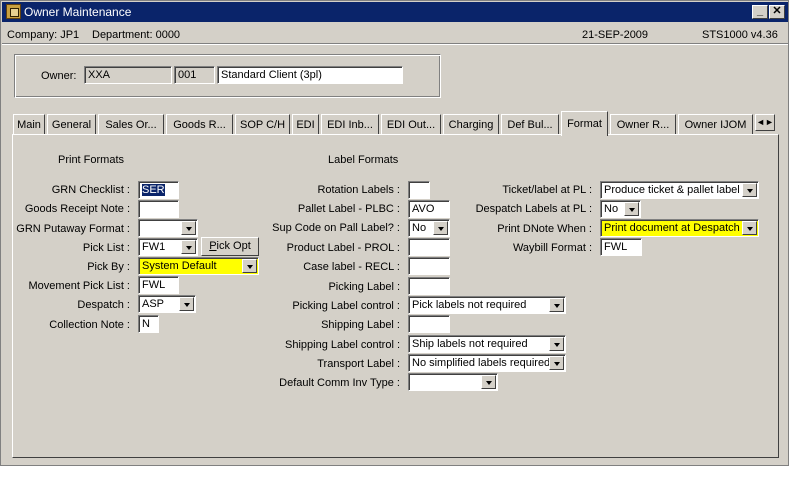 The height and width of the screenshot is (500, 791). I want to click on picking-label-field, so click(429, 286).